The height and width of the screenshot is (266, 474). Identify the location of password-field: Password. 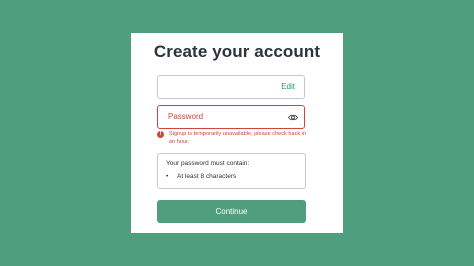
(231, 117).